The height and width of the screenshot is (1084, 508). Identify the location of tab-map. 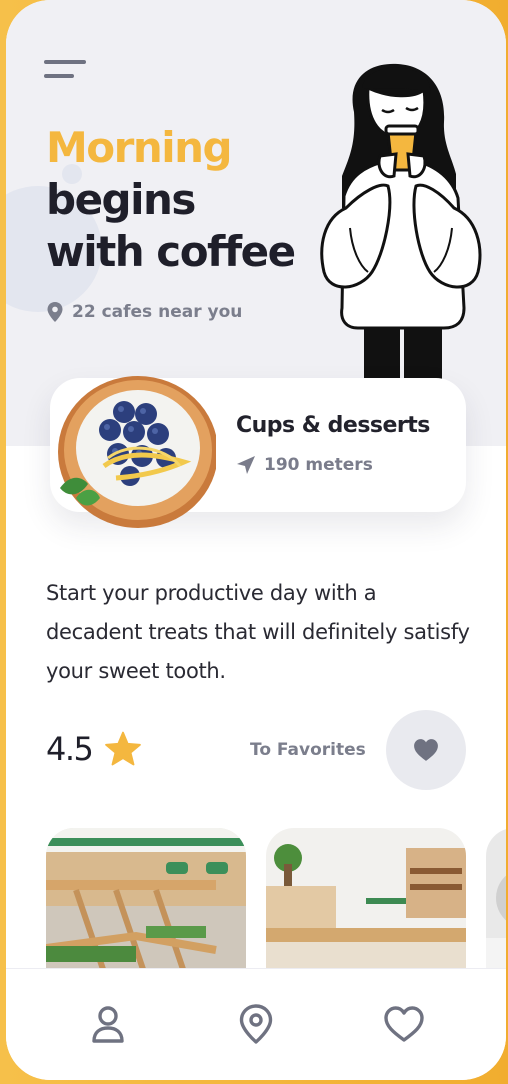
(256, 1024).